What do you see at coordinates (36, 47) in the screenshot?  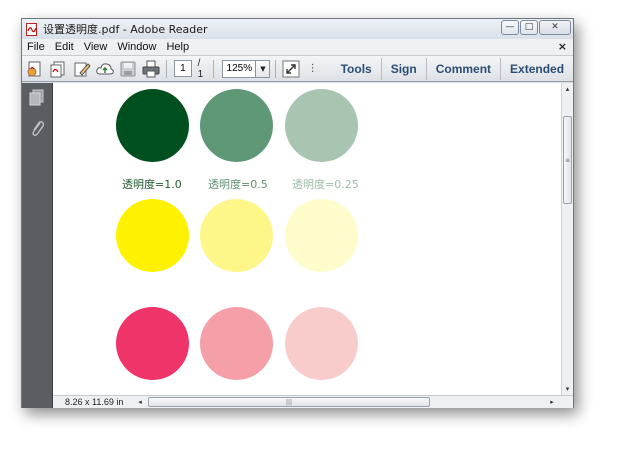 I see `menu-file: File` at bounding box center [36, 47].